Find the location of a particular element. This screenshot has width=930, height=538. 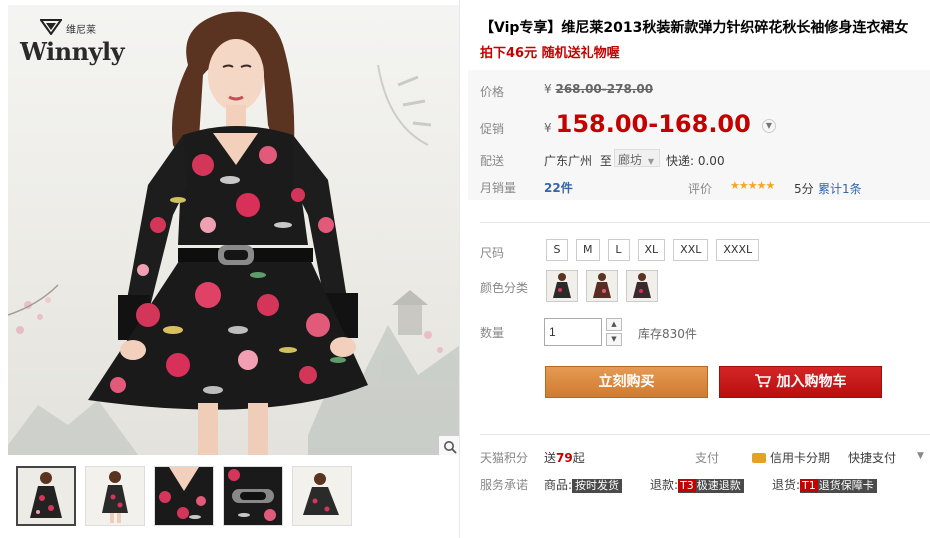

color-label: 颜色分类 is located at coordinates (504, 288).